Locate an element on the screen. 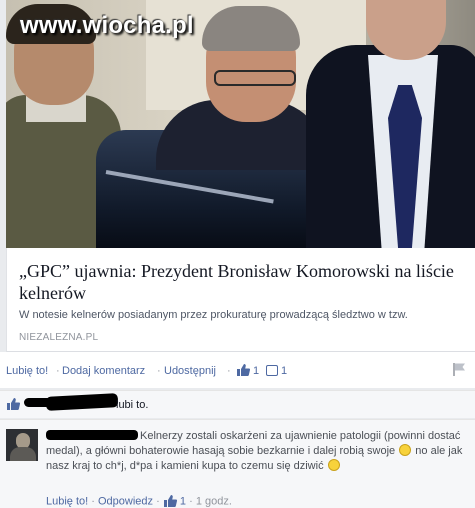 The height and width of the screenshot is (508, 475). share-button: Udostępnij is located at coordinates (190, 371).